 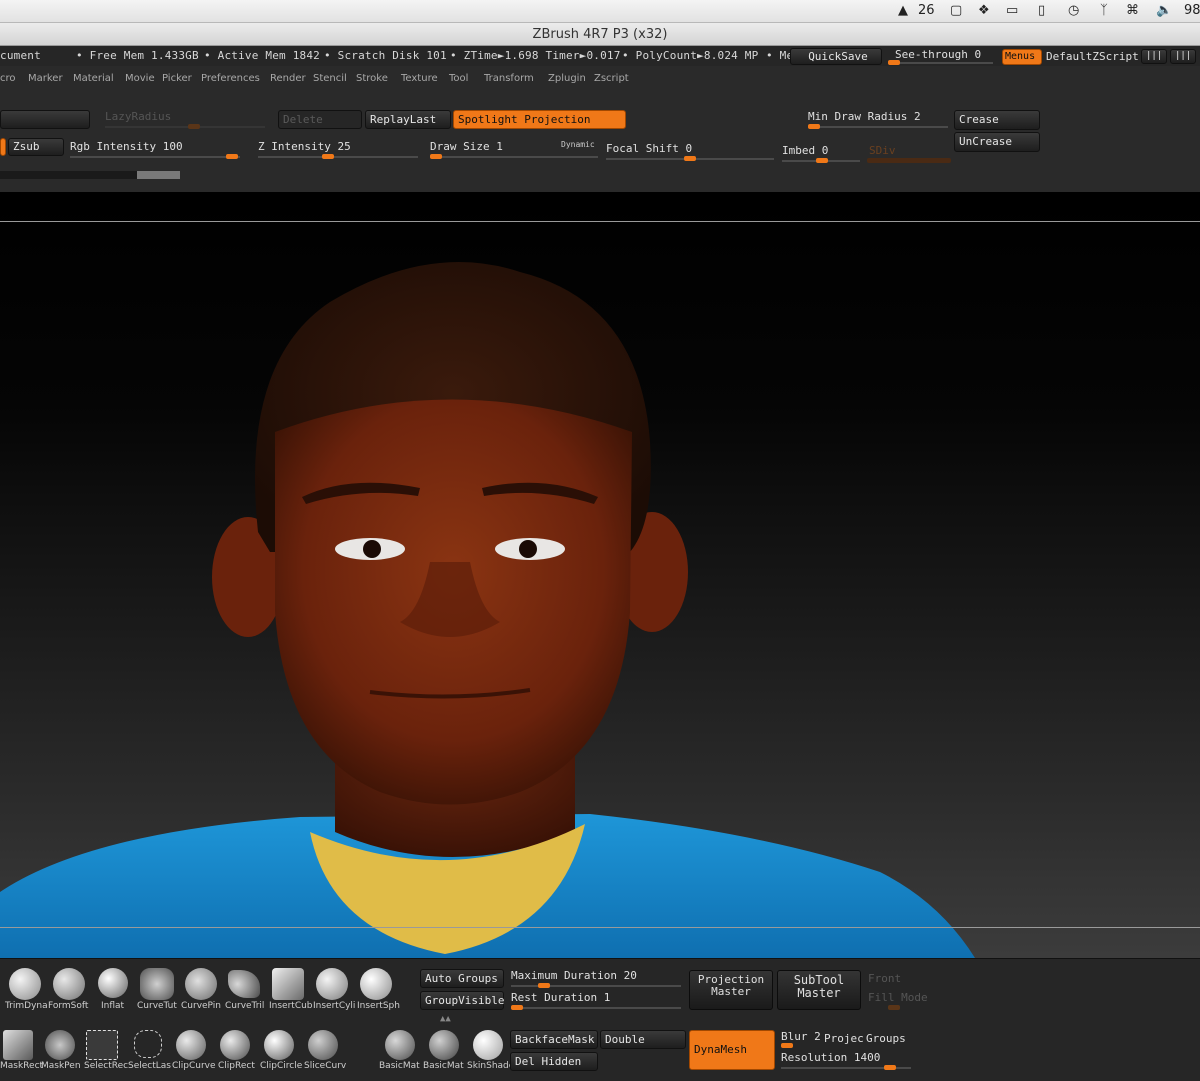 What do you see at coordinates (408, 119) in the screenshot?
I see `replay-last-button: ReplayLast` at bounding box center [408, 119].